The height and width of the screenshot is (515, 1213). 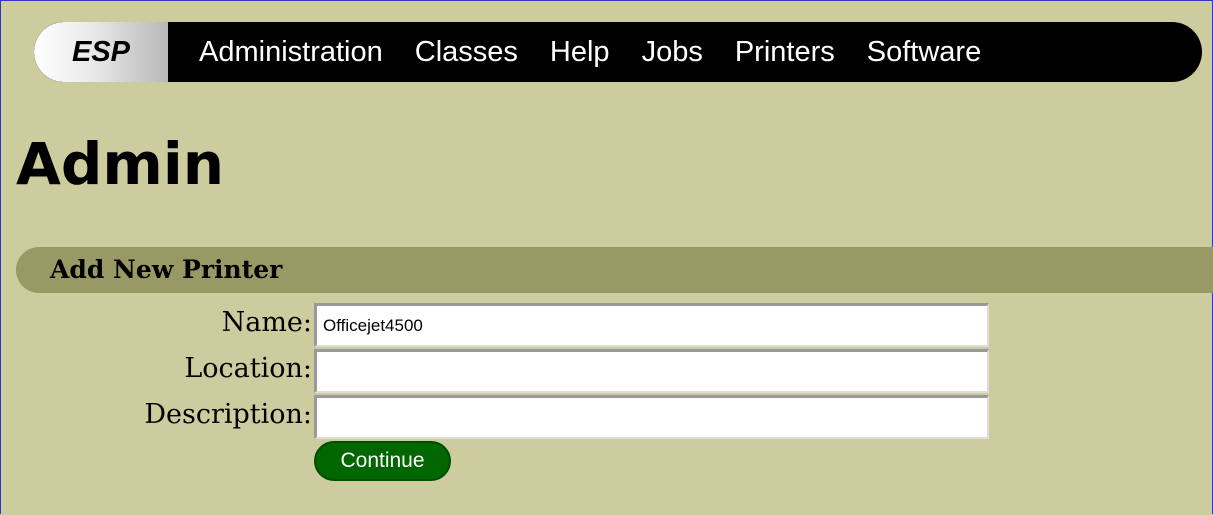 What do you see at coordinates (651, 325) in the screenshot?
I see `name-input` at bounding box center [651, 325].